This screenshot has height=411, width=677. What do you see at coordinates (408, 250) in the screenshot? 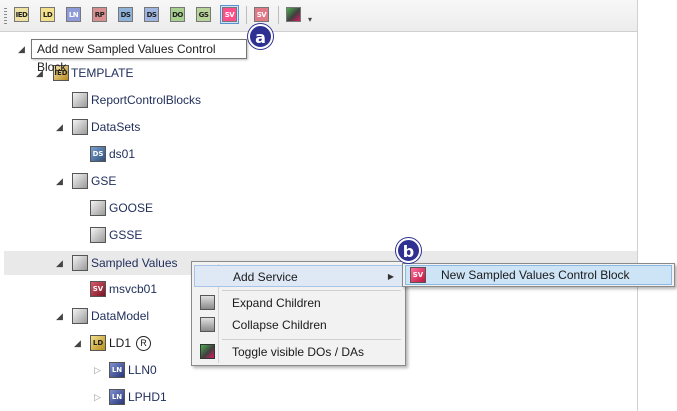
I see `callout-badge-b: b` at bounding box center [408, 250].